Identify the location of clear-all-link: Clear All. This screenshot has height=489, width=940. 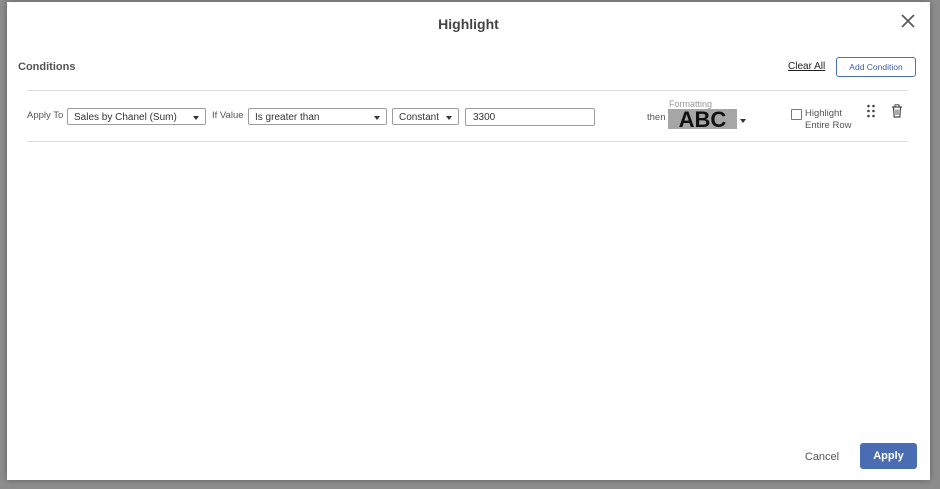
(806, 66).